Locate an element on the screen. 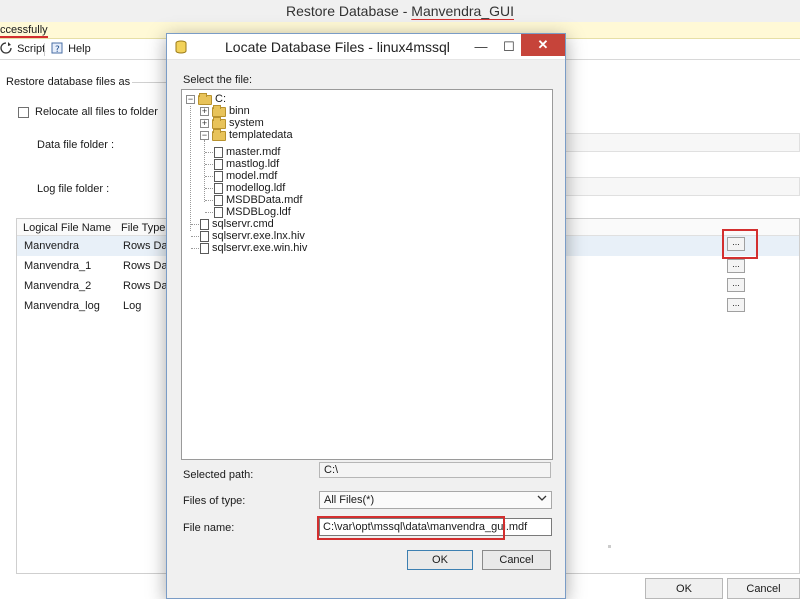  row-logical-name: Manvendra is located at coordinates (52, 246).